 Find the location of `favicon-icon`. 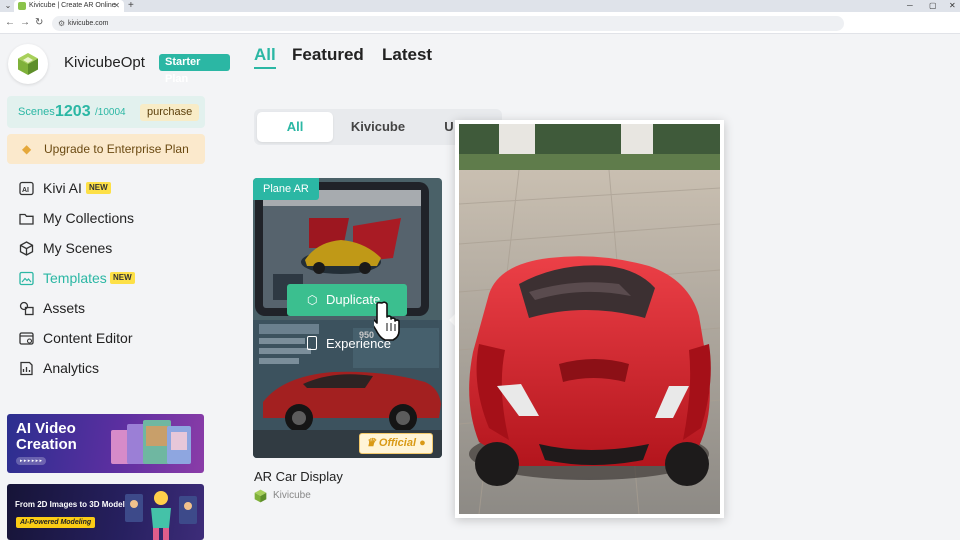

favicon-icon is located at coordinates (22, 6).